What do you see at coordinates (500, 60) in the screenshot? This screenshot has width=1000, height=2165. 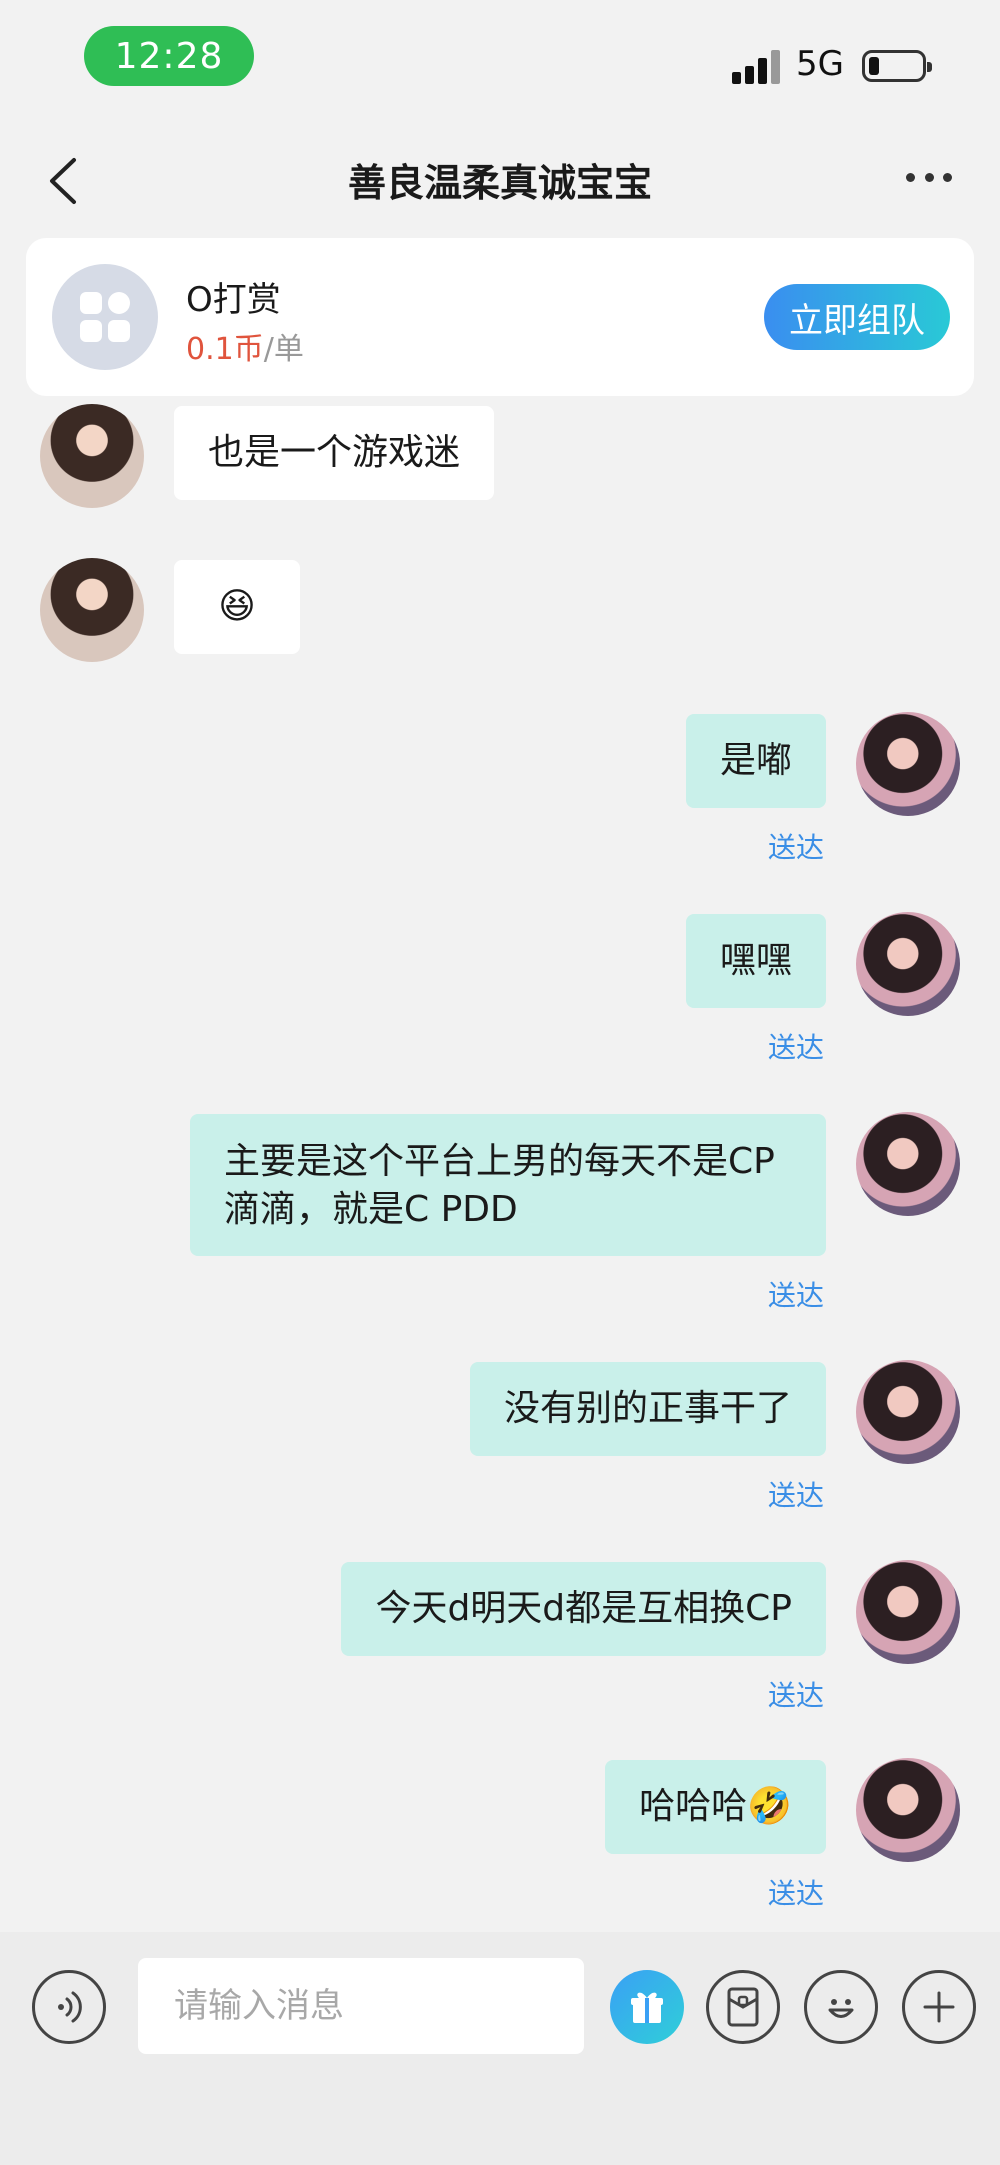 I see `status-bar: 12:28 5G` at bounding box center [500, 60].